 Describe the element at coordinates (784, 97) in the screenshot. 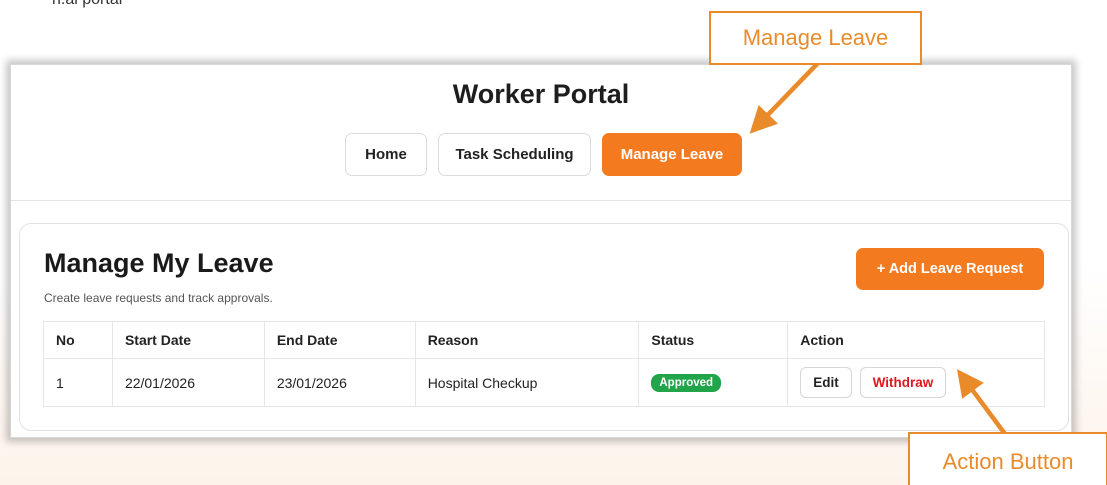

I see `manage-leave-arrow` at that location.